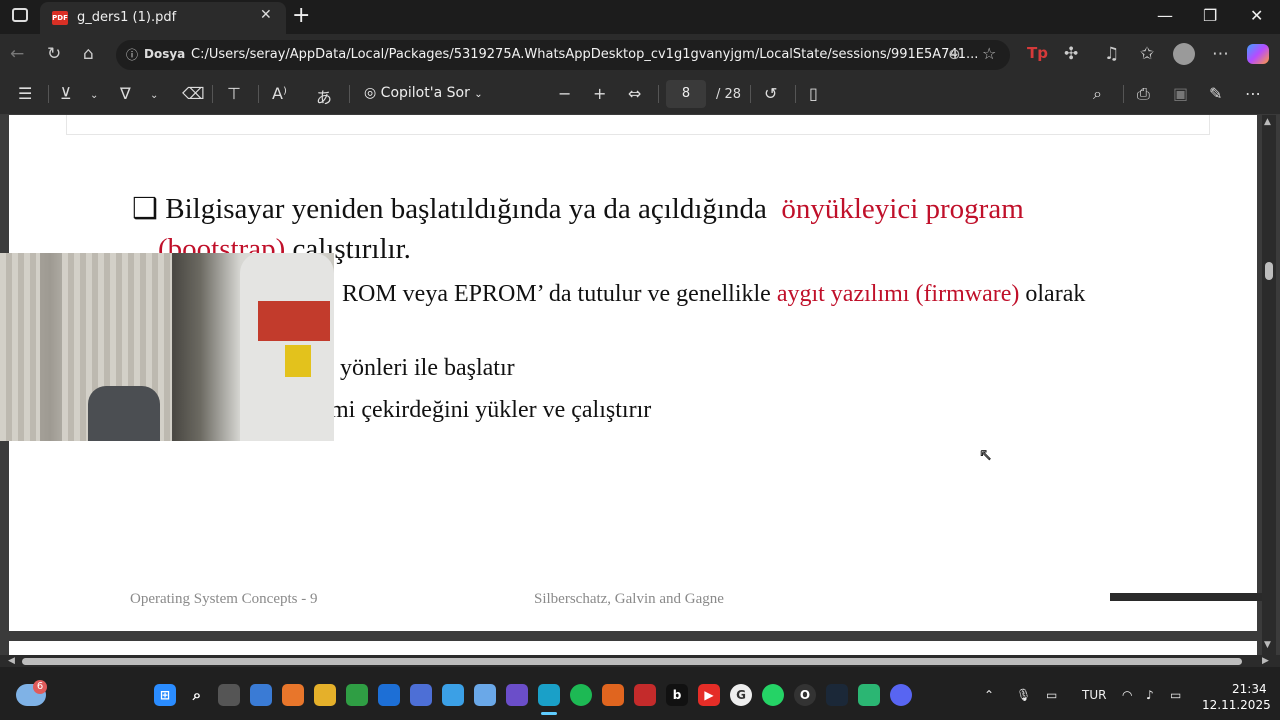  I want to click on new-tab-button: +, so click(301, 15).